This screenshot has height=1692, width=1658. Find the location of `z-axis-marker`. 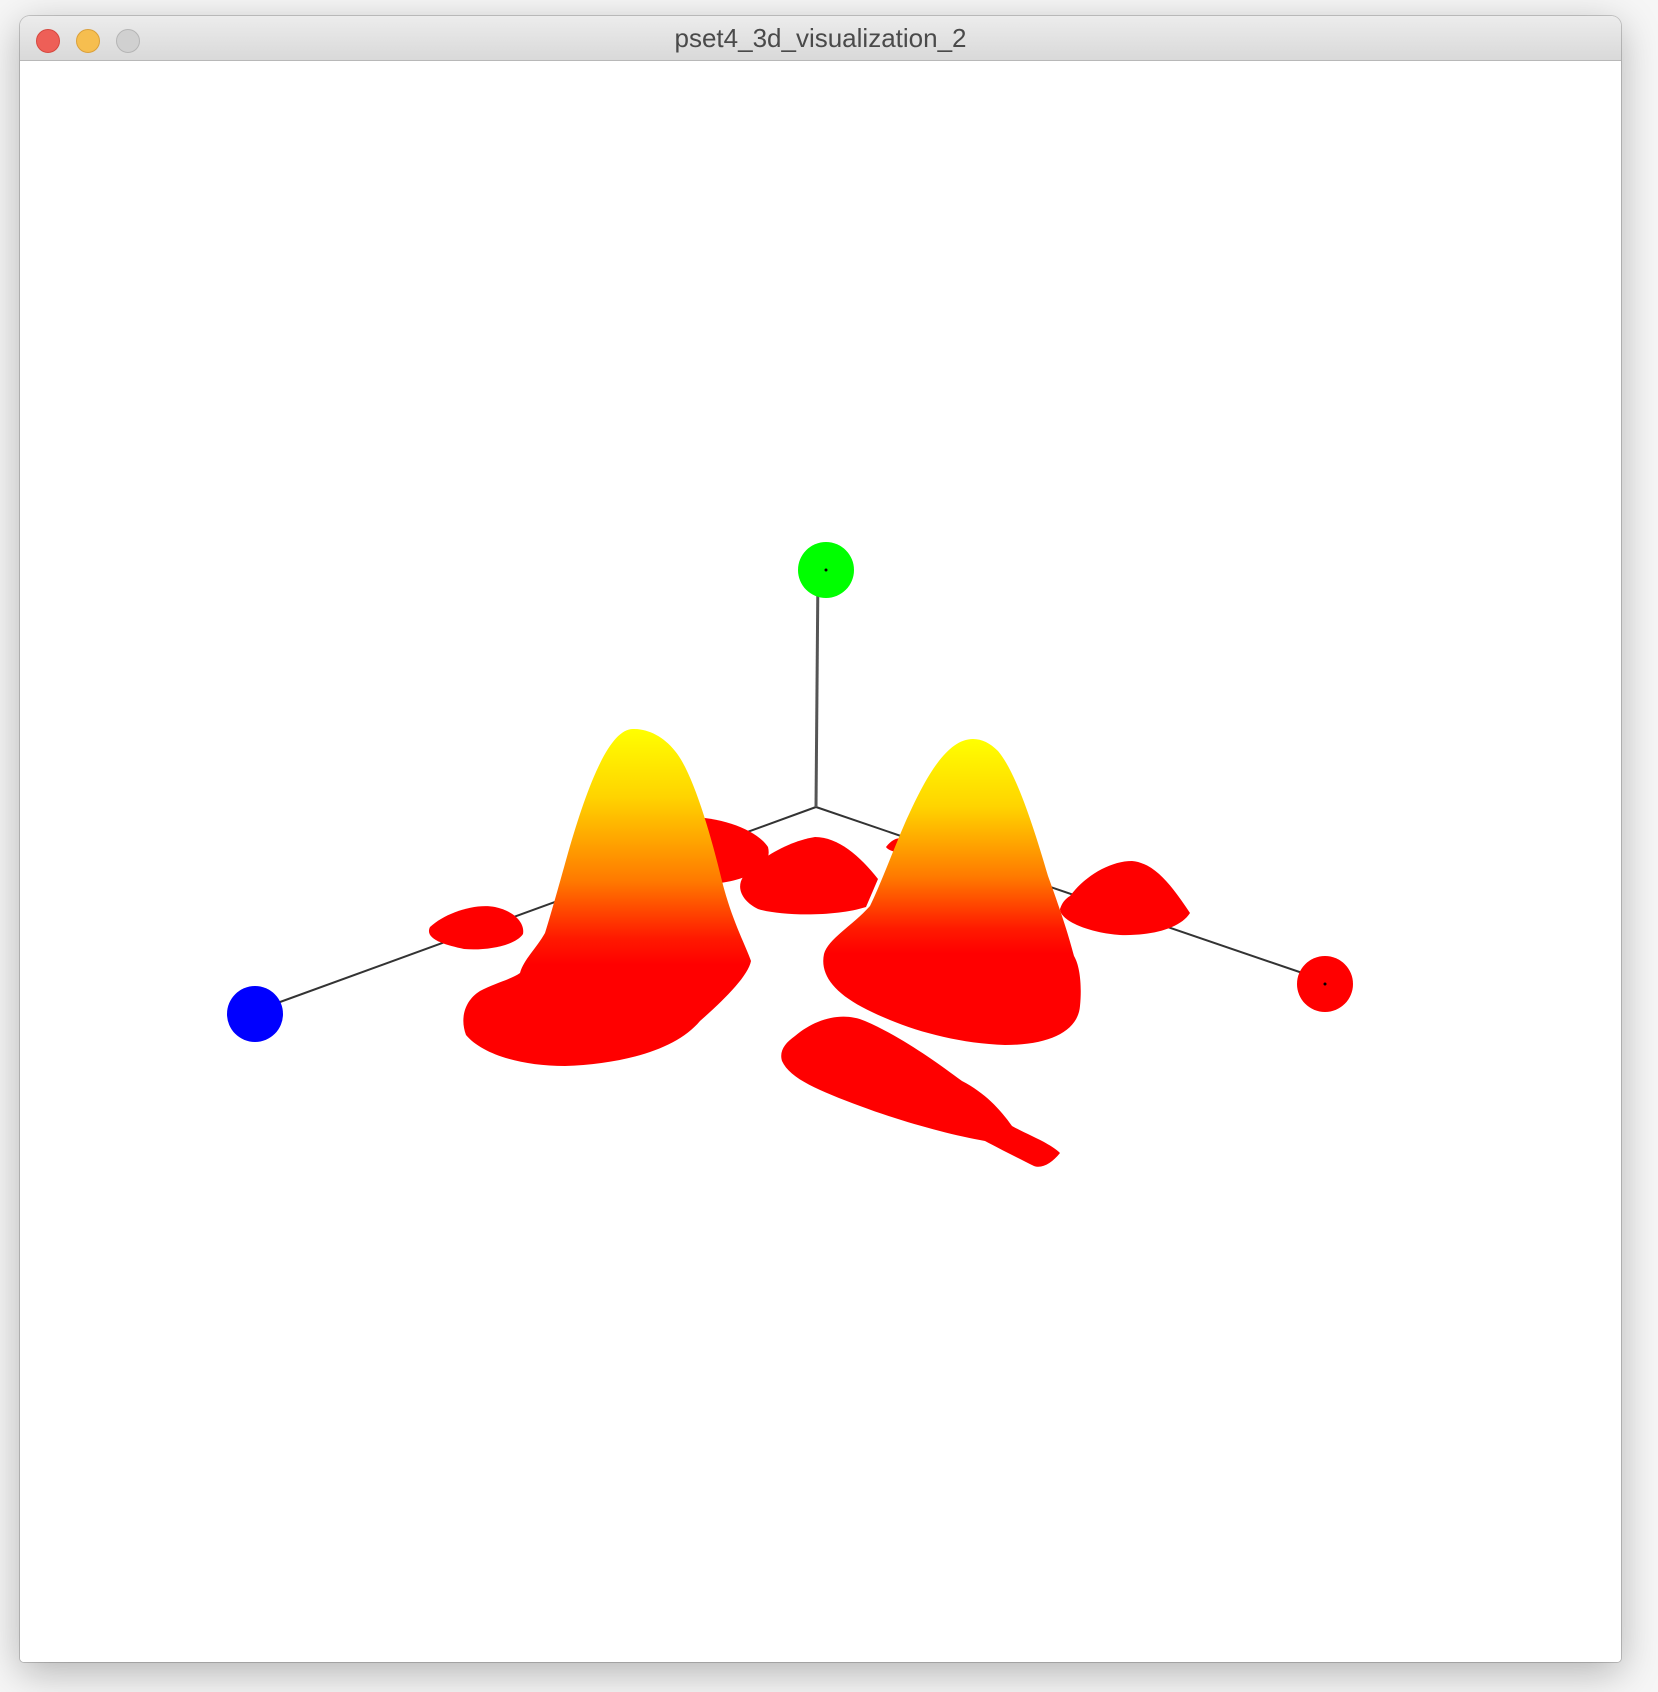

z-axis-marker is located at coordinates (255, 1014).